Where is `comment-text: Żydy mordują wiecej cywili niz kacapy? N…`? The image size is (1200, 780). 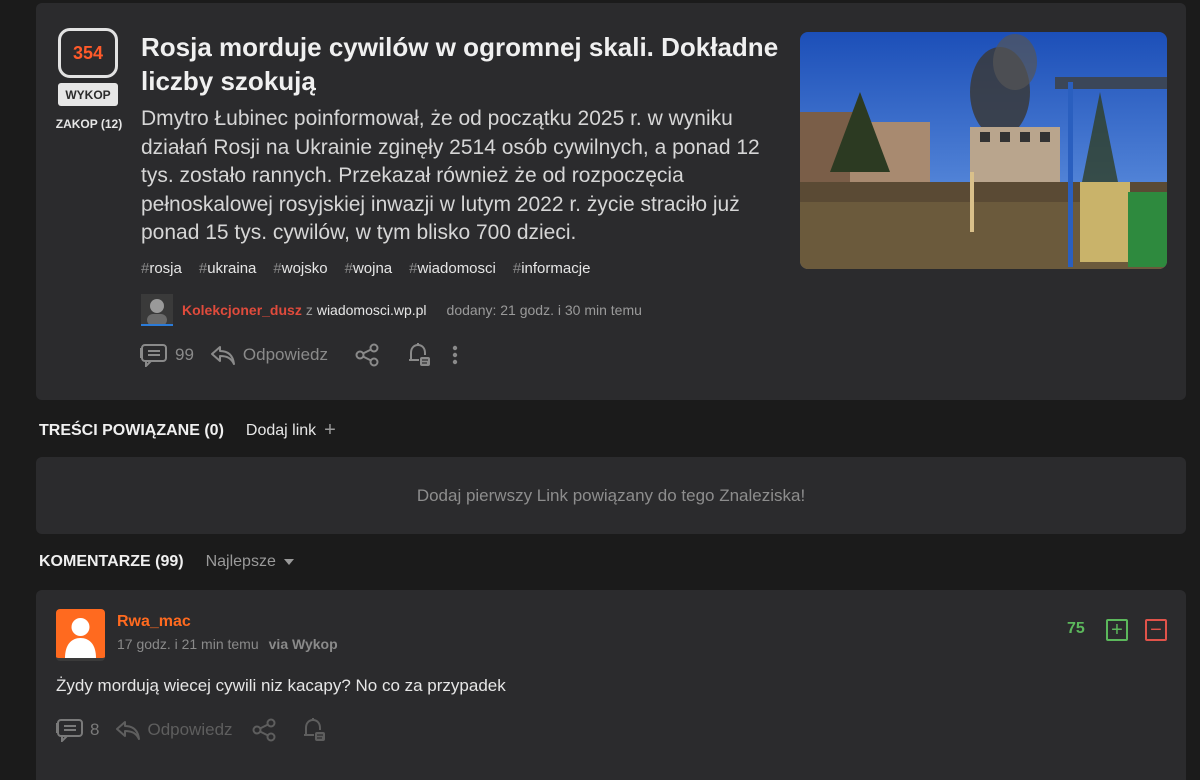
comment-text: Żydy mordują wiecej cywili niz kacapy? N… is located at coordinates (281, 685).